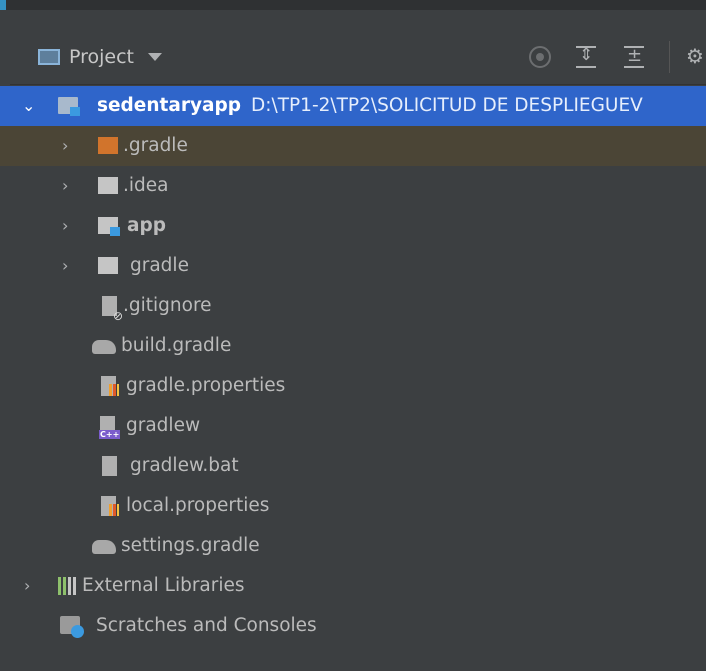 The height and width of the screenshot is (671, 706). What do you see at coordinates (606, 57) in the screenshot?
I see `toolbar-actions: ⚙` at bounding box center [606, 57].